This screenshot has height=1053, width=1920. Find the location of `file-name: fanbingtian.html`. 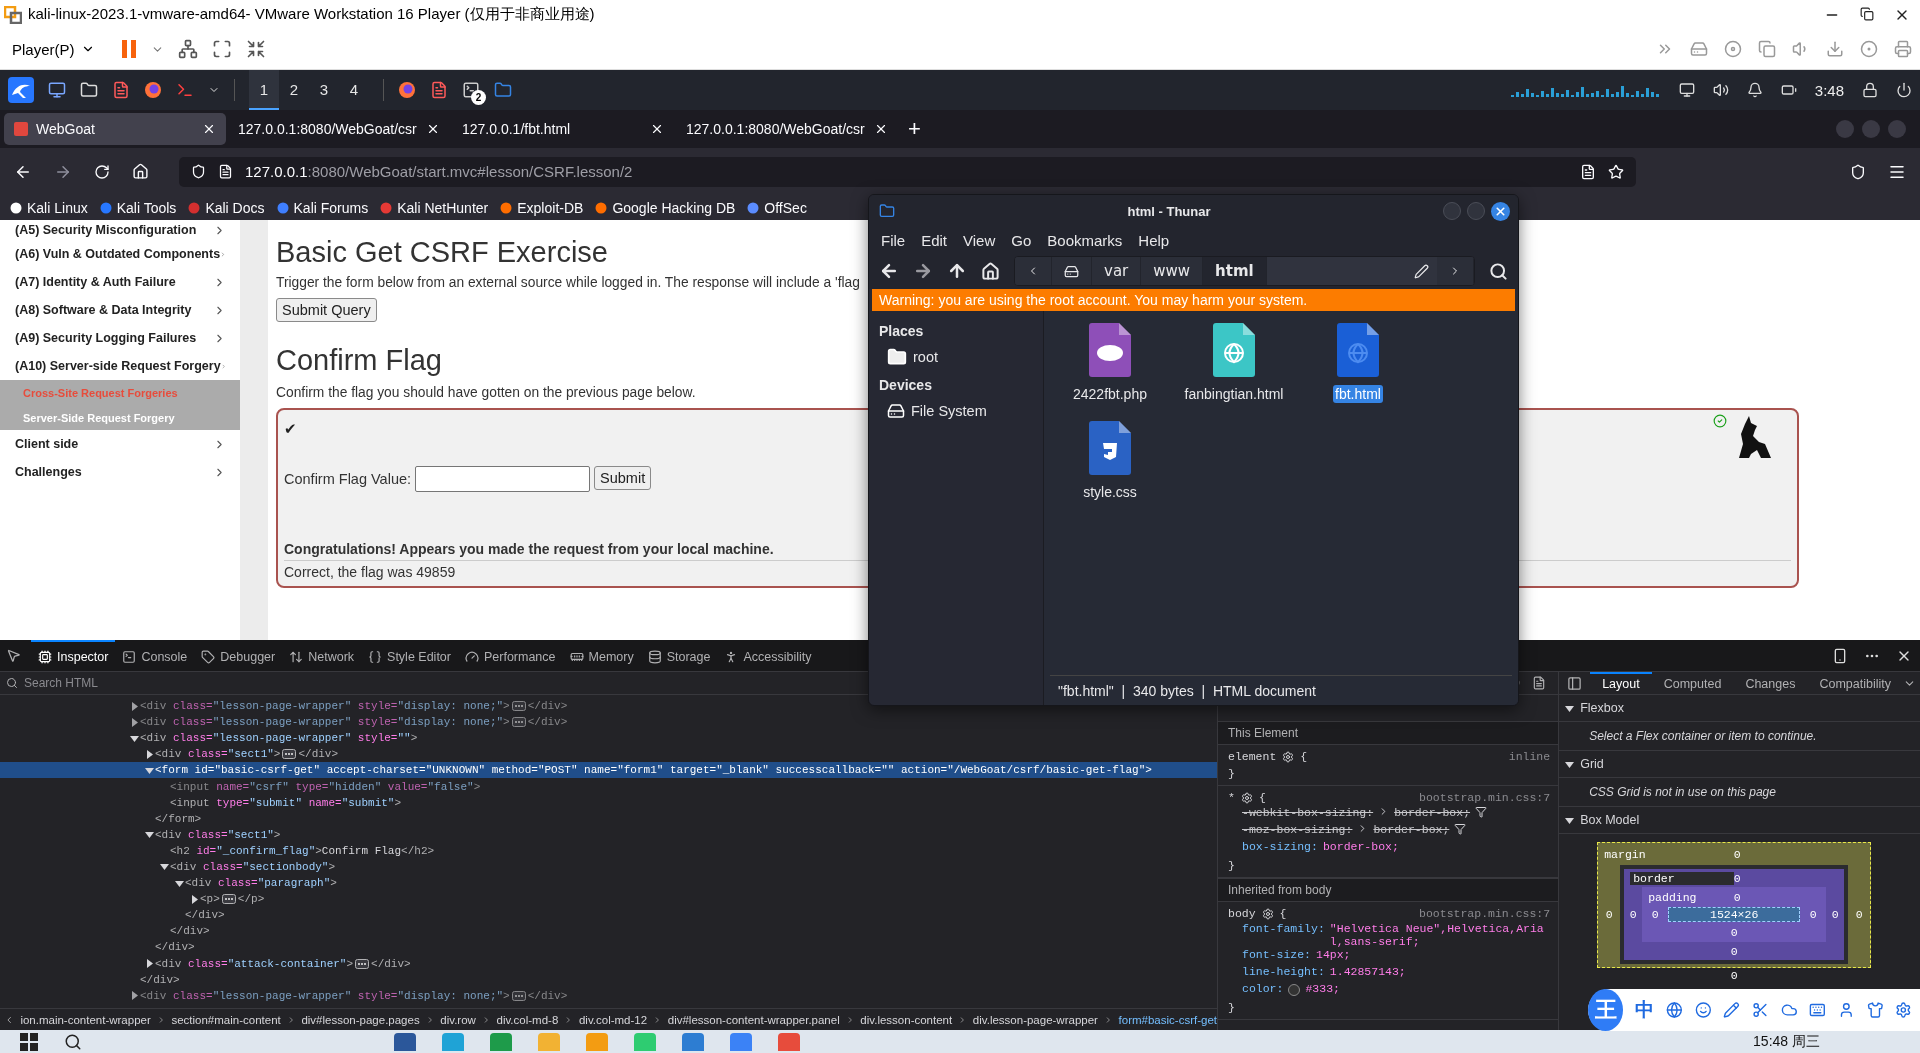

file-name: fanbingtian.html is located at coordinates (1234, 394).